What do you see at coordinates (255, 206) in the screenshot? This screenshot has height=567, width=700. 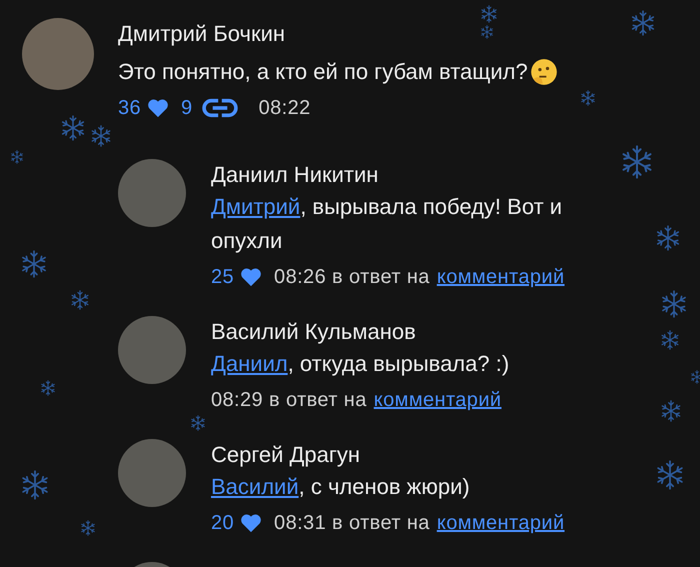 I see `mention-link: Дмитрий` at bounding box center [255, 206].